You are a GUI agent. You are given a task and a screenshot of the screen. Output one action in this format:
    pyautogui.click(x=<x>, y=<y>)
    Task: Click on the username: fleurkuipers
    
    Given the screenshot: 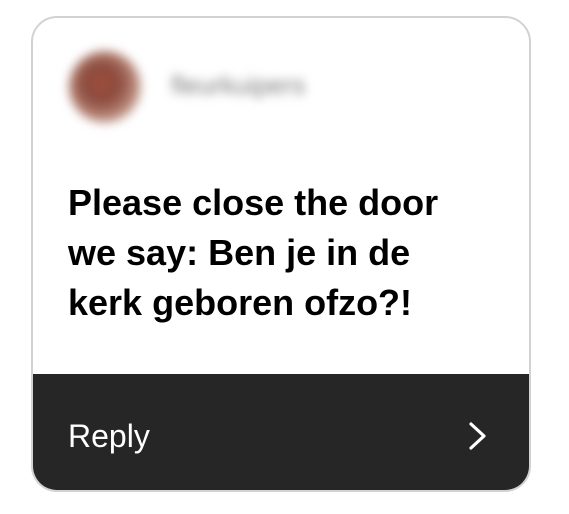 What is the action you would take?
    pyautogui.click(x=238, y=85)
    